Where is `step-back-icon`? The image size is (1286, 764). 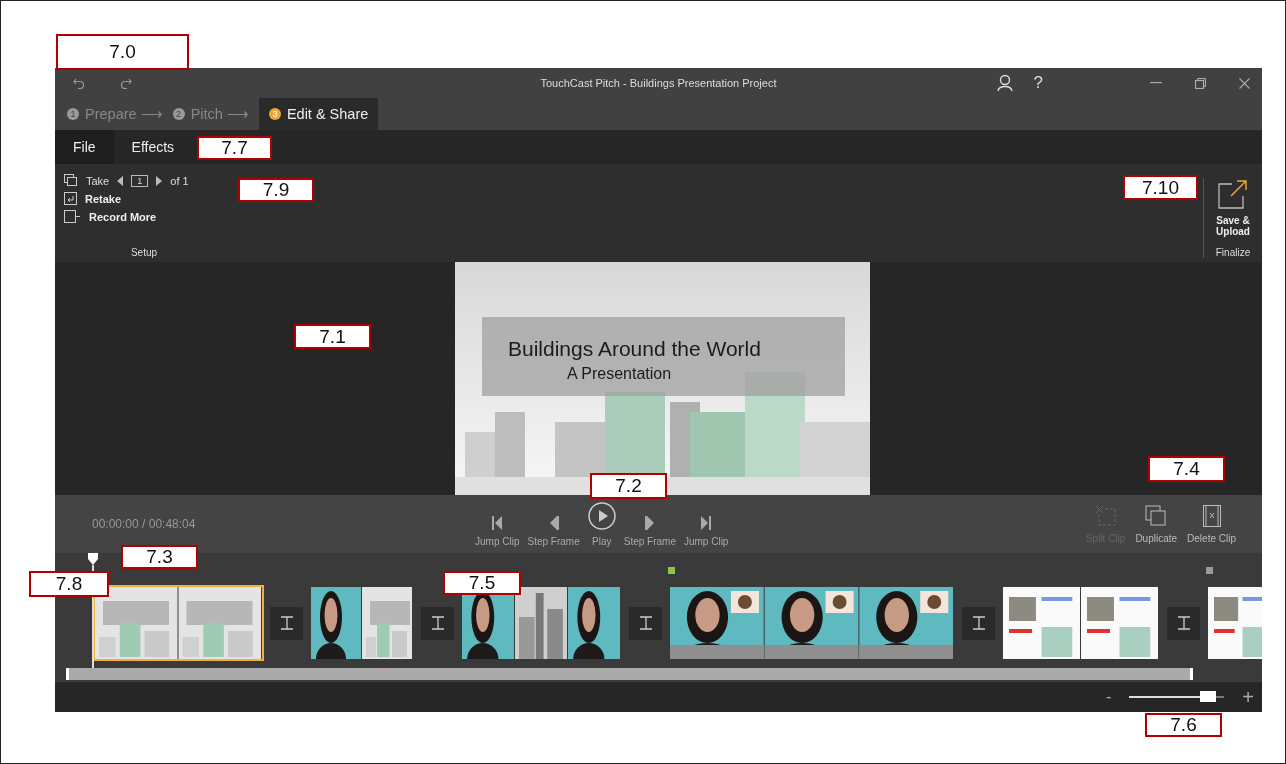 step-back-icon is located at coordinates (553, 523).